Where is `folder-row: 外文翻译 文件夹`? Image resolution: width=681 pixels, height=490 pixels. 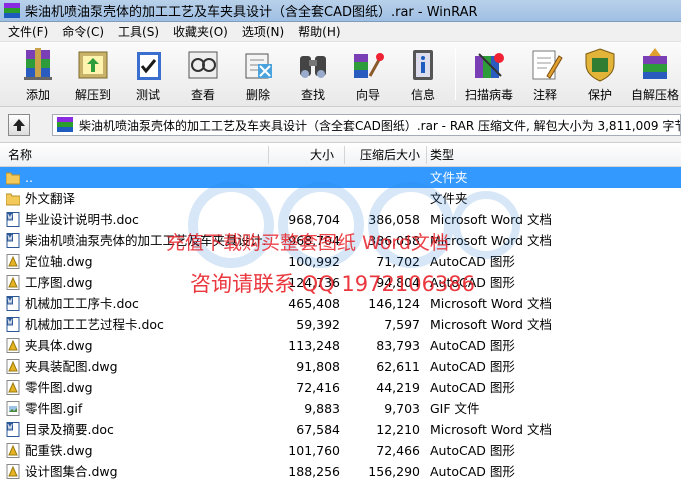 folder-row: 外文翻译 文件夹 is located at coordinates (340, 198).